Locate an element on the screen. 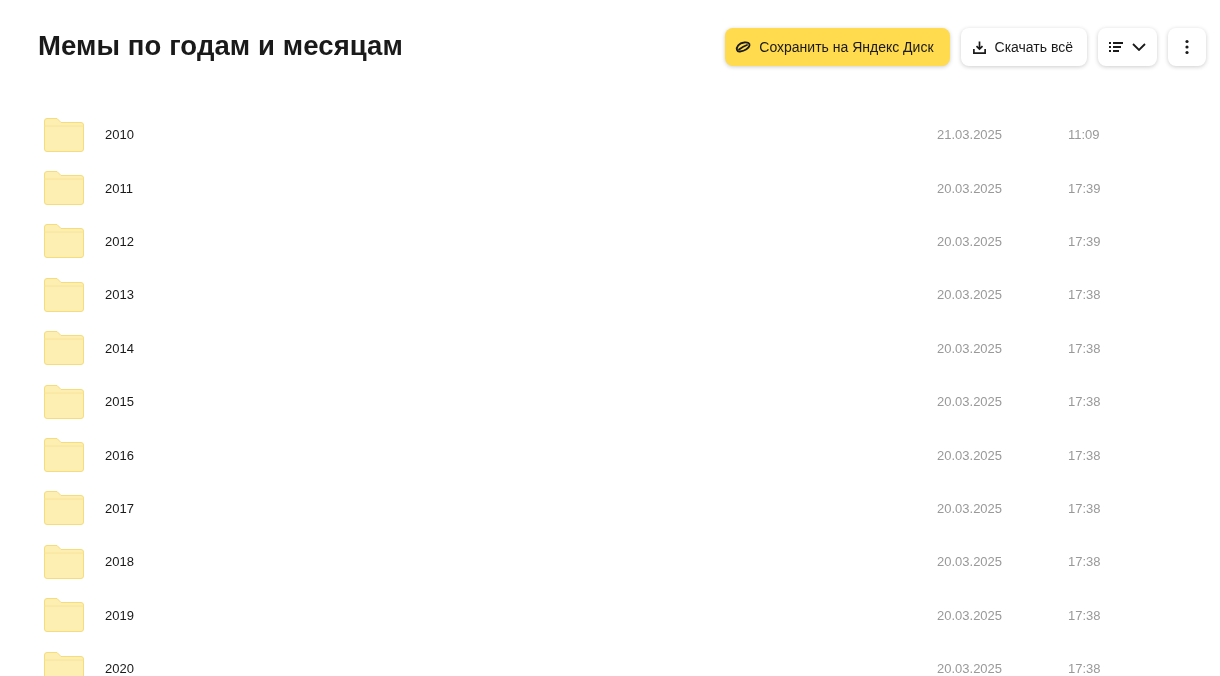 This screenshot has height=676, width=1220. save-button: Сохранить на Яндекс Диск is located at coordinates (837, 47).